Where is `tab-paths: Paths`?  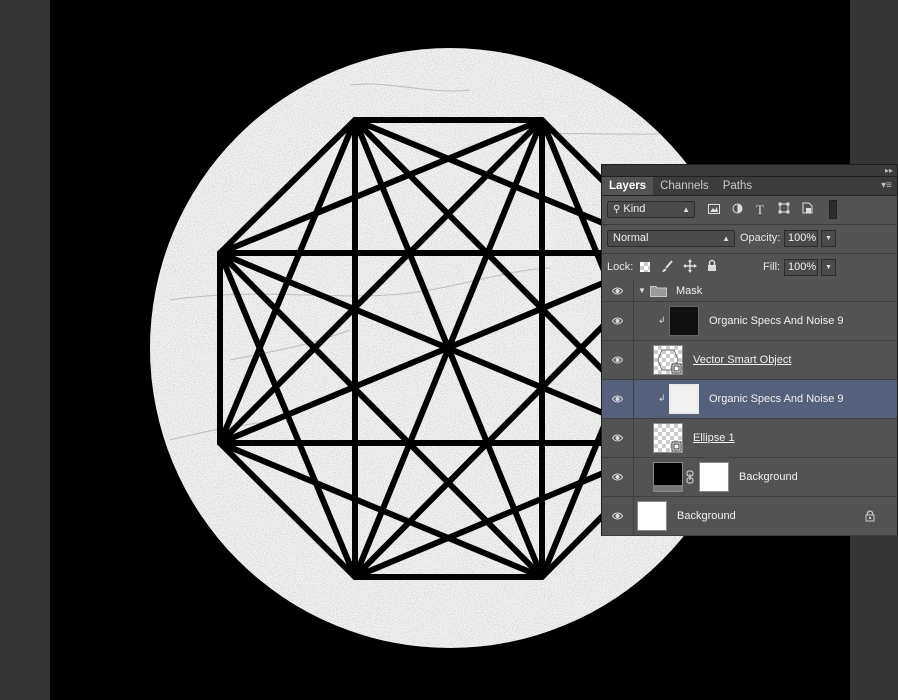
tab-paths: Paths is located at coordinates (737, 186).